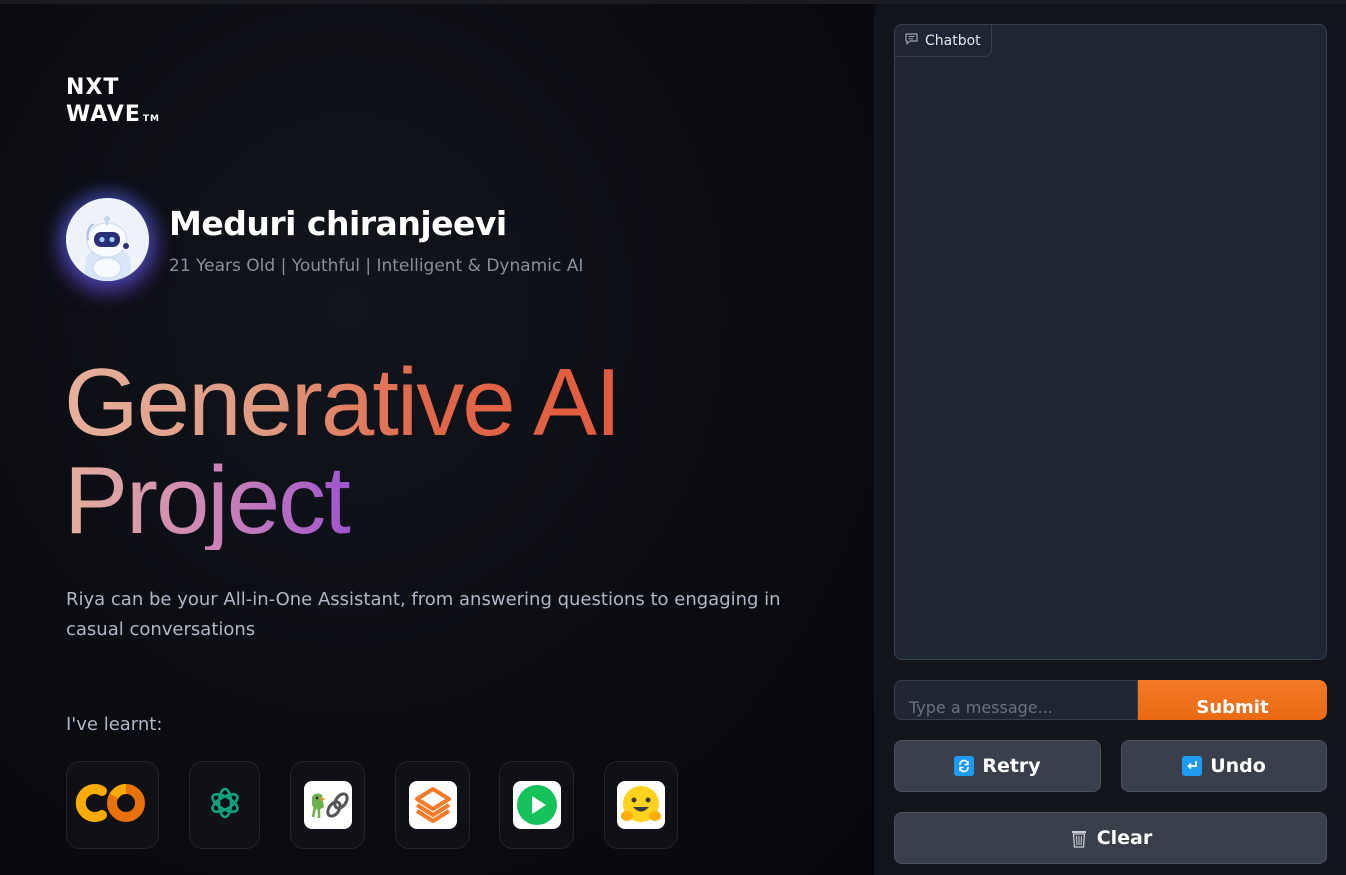 This screenshot has height=875, width=1346. I want to click on trash-icon, so click(1079, 838).